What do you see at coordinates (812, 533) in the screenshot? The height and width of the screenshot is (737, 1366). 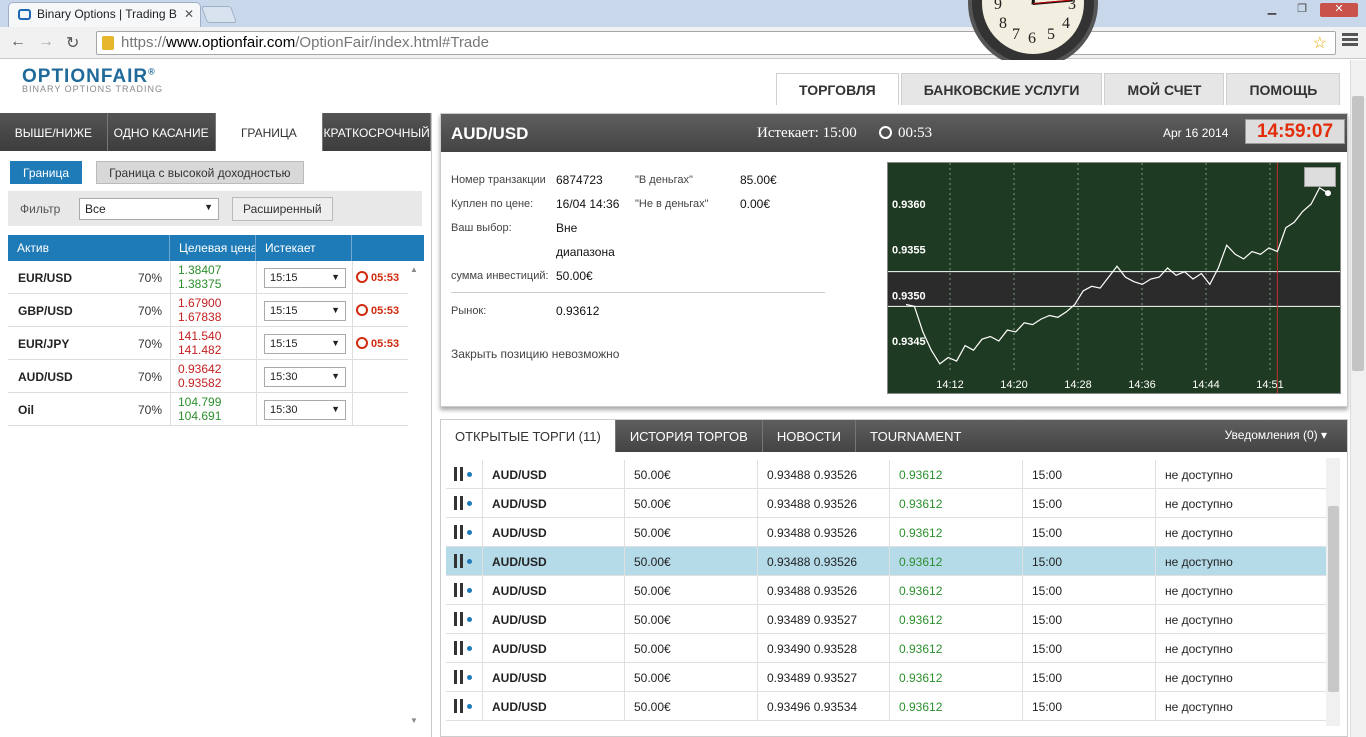 I see `trade-range: 0.93488 0.93526` at bounding box center [812, 533].